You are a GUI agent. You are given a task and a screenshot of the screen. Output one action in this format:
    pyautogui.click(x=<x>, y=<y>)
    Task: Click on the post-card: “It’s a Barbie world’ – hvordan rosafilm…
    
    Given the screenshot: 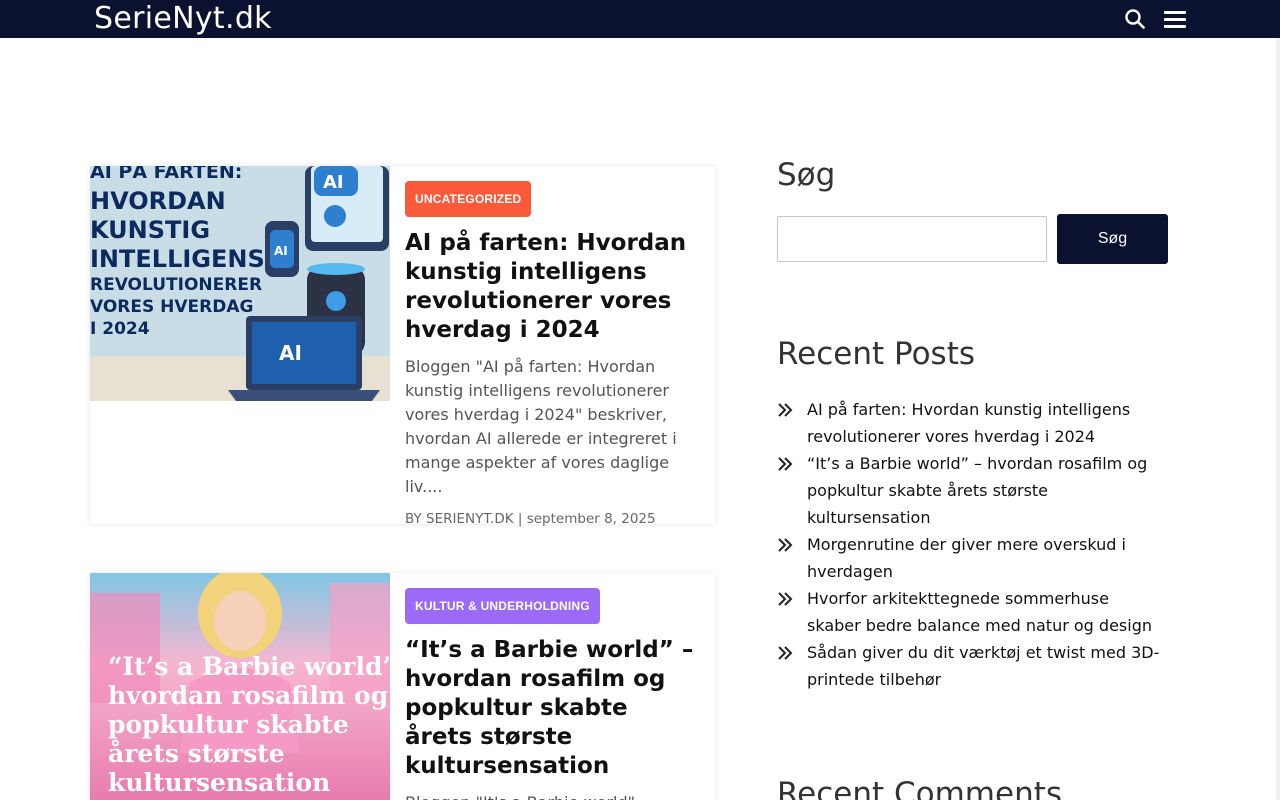 What is the action you would take?
    pyautogui.click(x=402, y=686)
    